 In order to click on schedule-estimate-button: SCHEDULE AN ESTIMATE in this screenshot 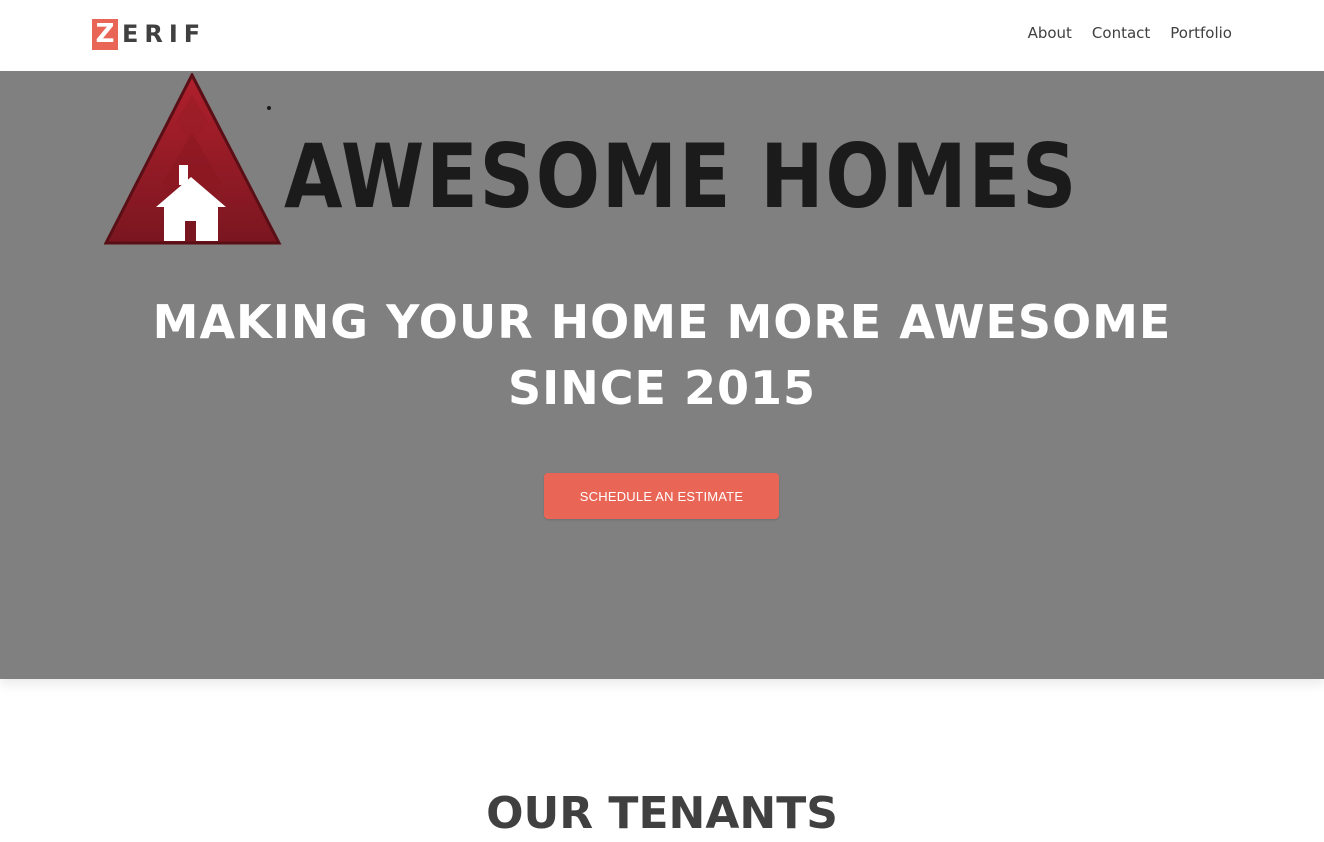, I will do `click(661, 496)`.